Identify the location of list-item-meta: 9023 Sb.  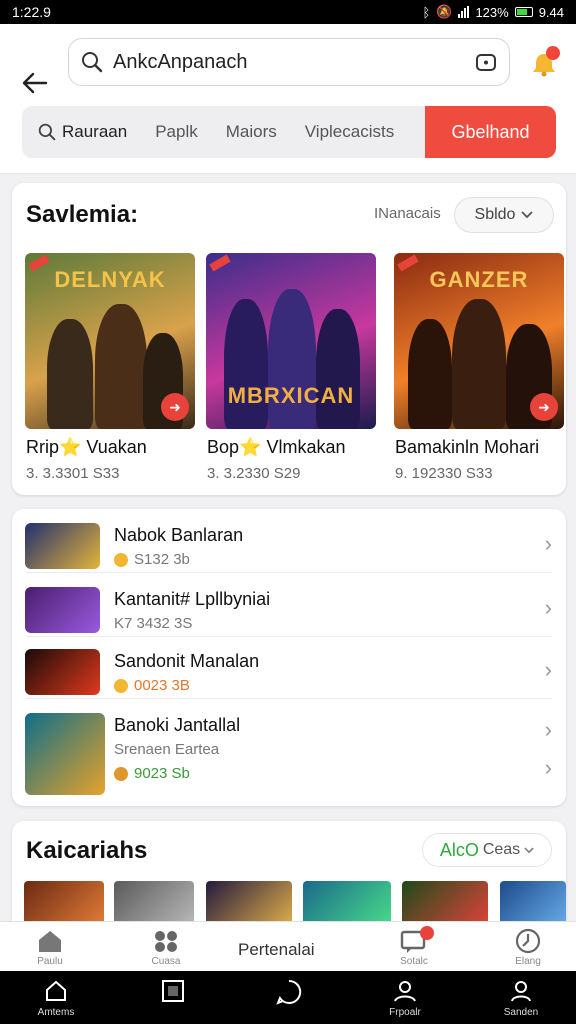
(152, 773).